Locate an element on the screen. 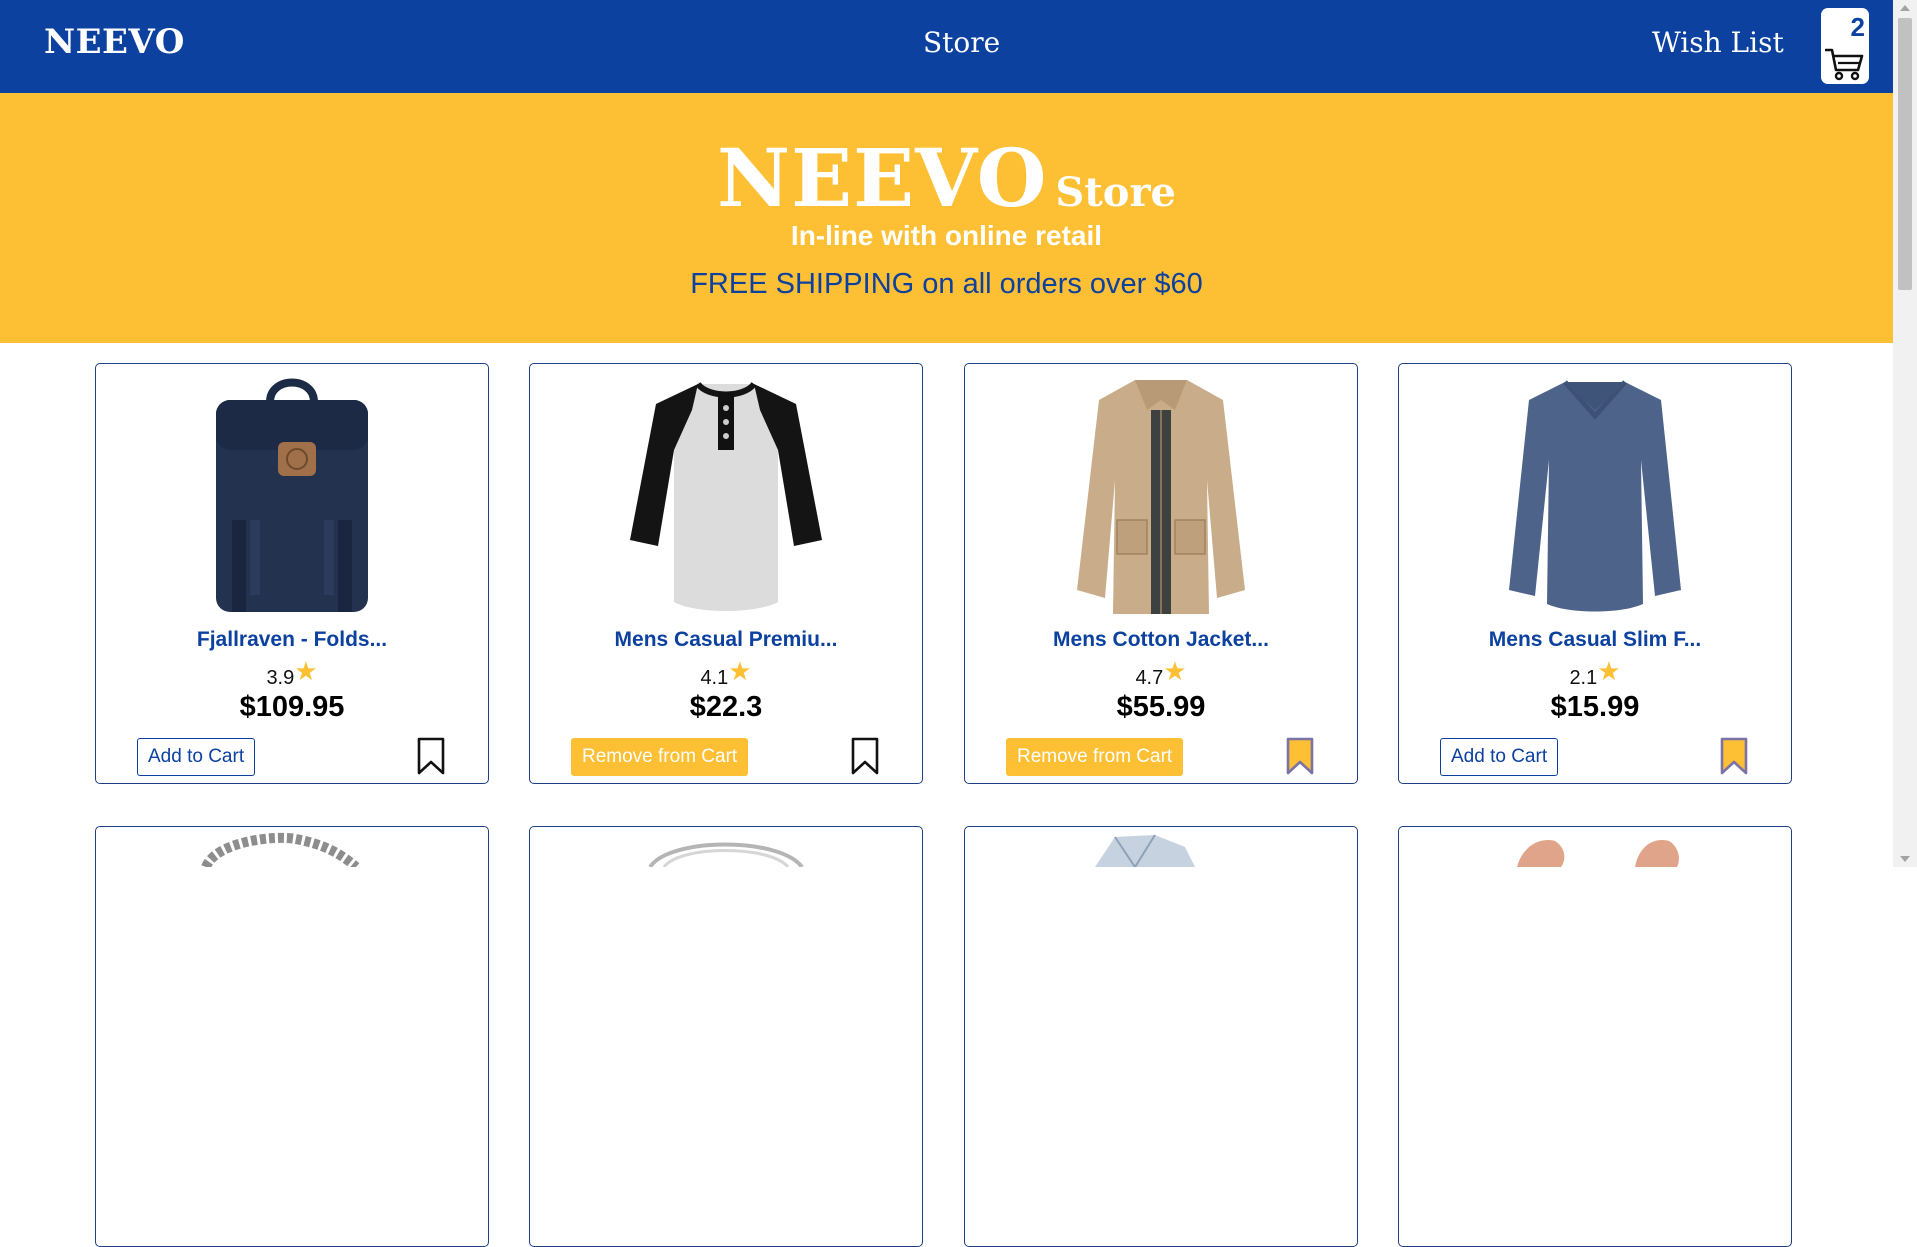  nav-link-wish-list: Wish List is located at coordinates (1718, 42).